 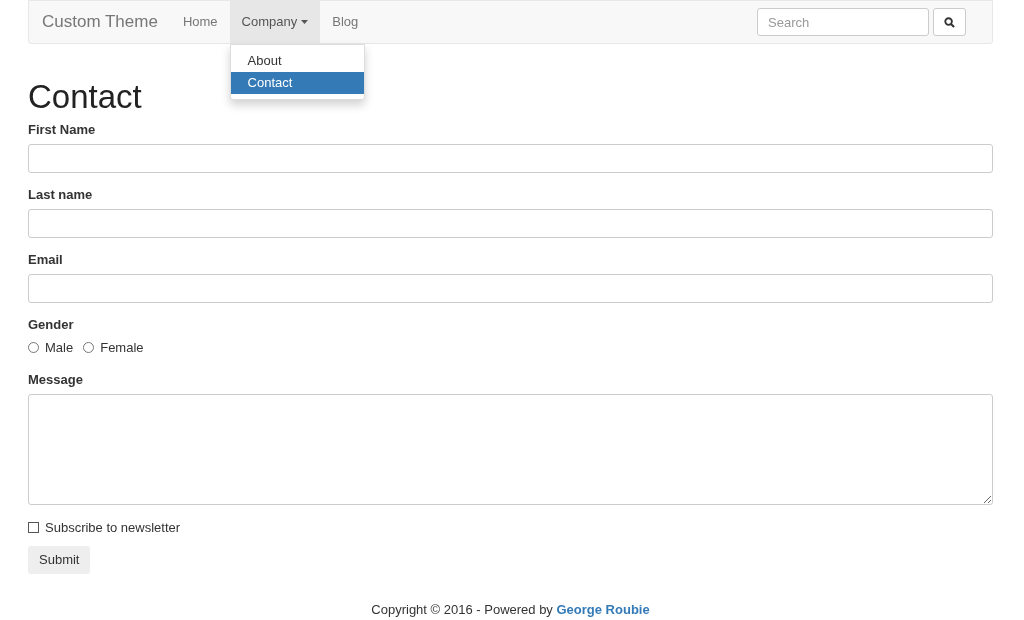 I want to click on submit-button: Submit, so click(x=59, y=560).